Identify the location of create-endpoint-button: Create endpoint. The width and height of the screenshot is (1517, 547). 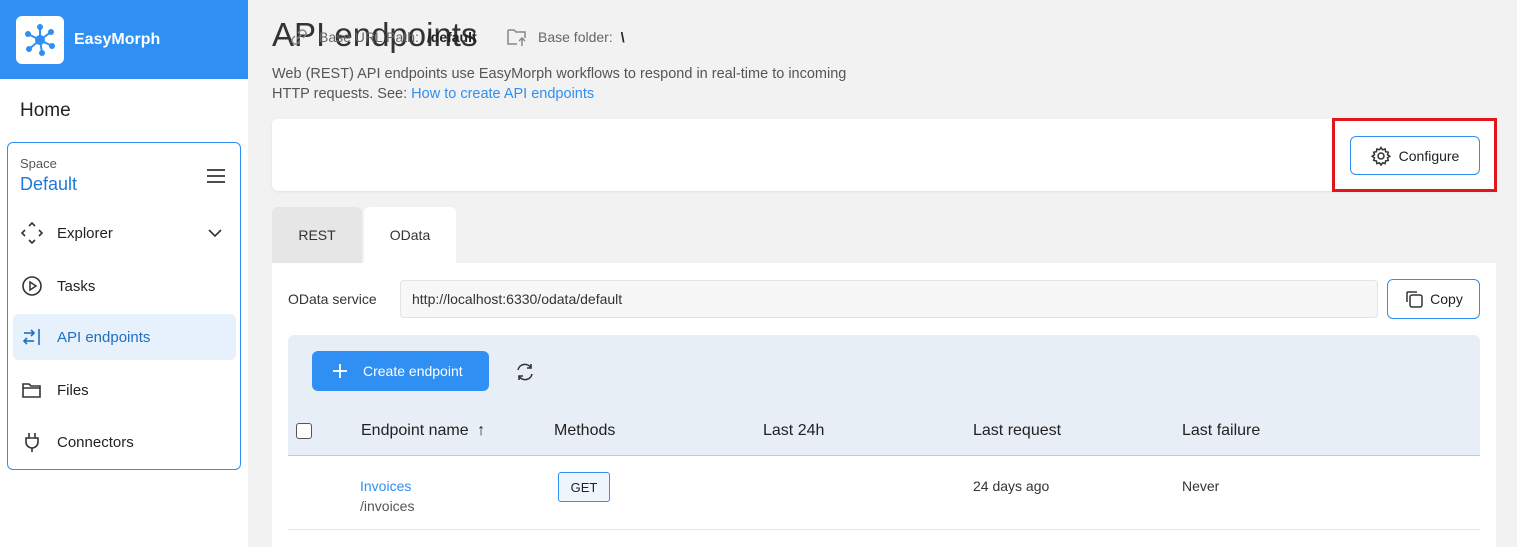
(400, 371).